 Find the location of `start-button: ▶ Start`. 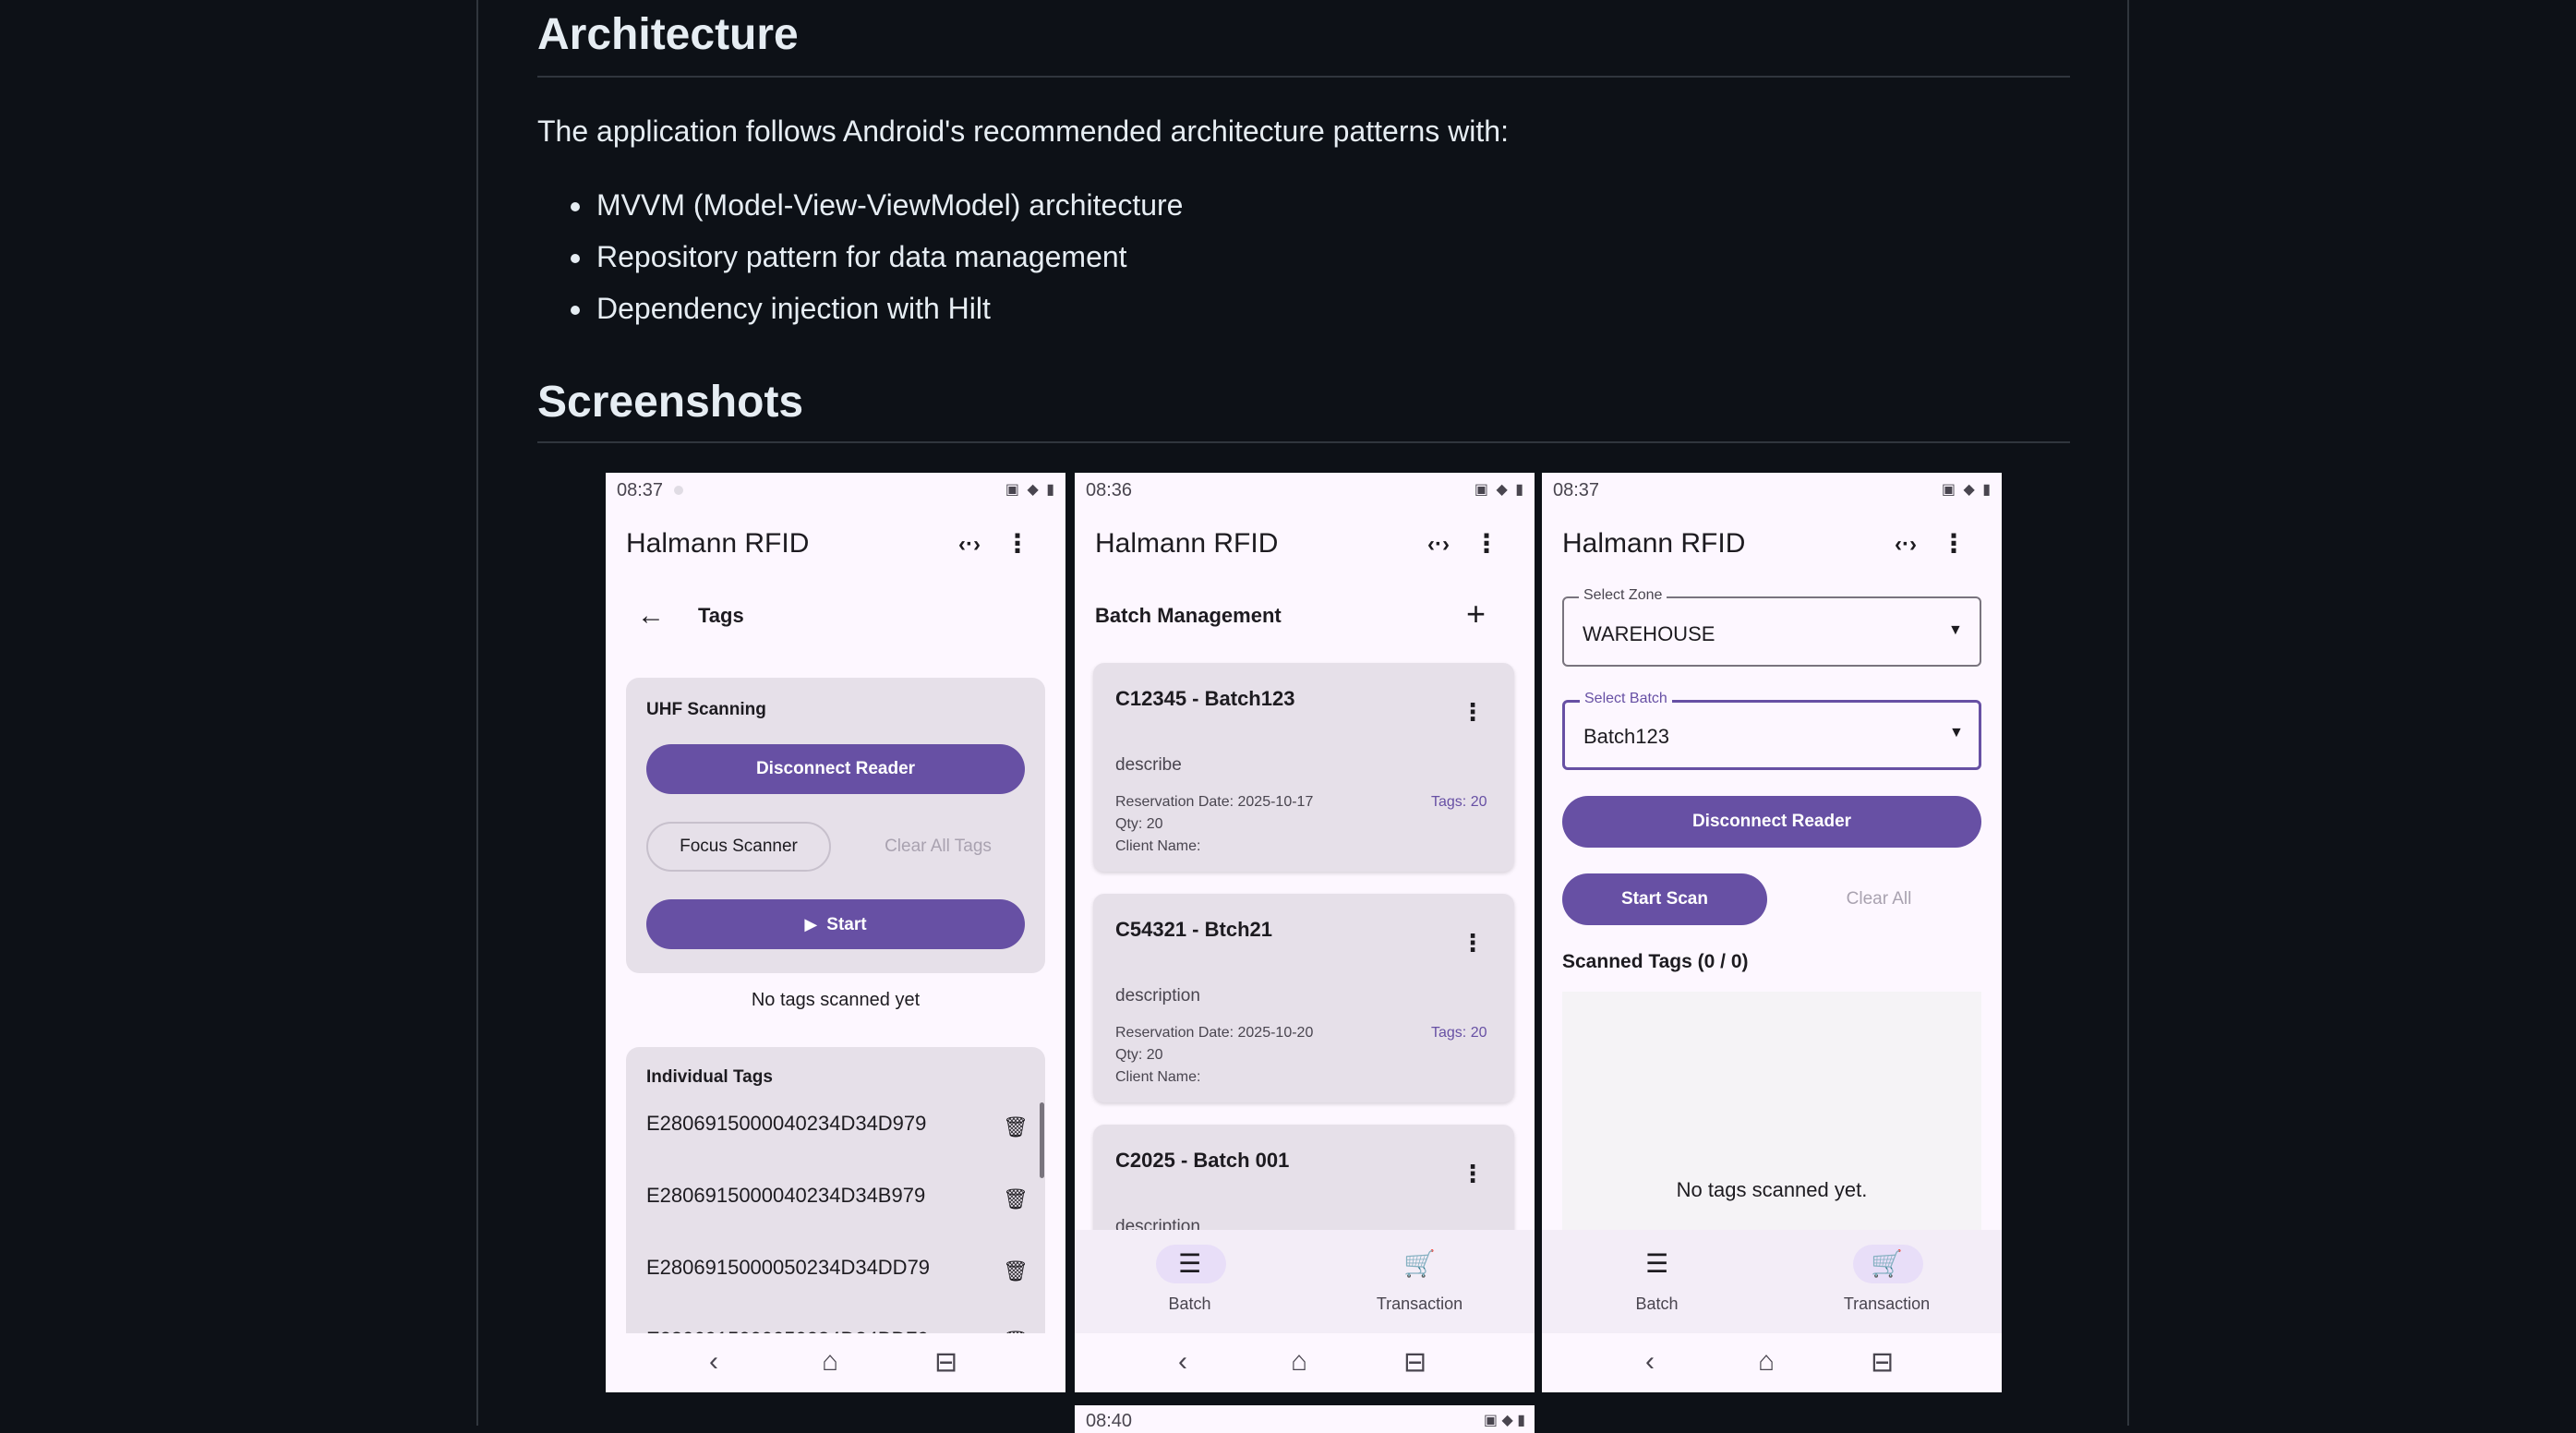

start-button: ▶ Start is located at coordinates (835, 924).